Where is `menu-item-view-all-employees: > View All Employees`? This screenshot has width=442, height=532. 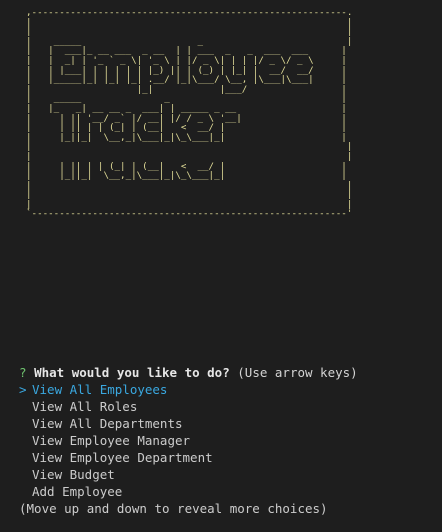
menu-item-view-all-employees: > View All Employees is located at coordinates (116, 389).